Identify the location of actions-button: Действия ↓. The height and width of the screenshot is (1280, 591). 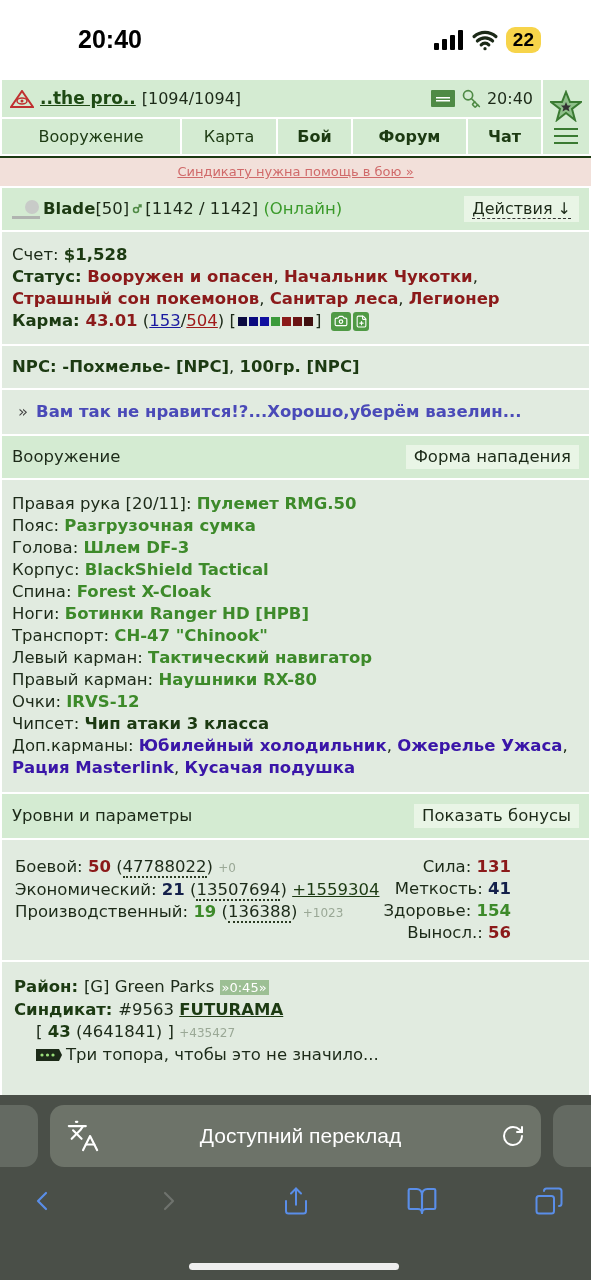
(521, 209).